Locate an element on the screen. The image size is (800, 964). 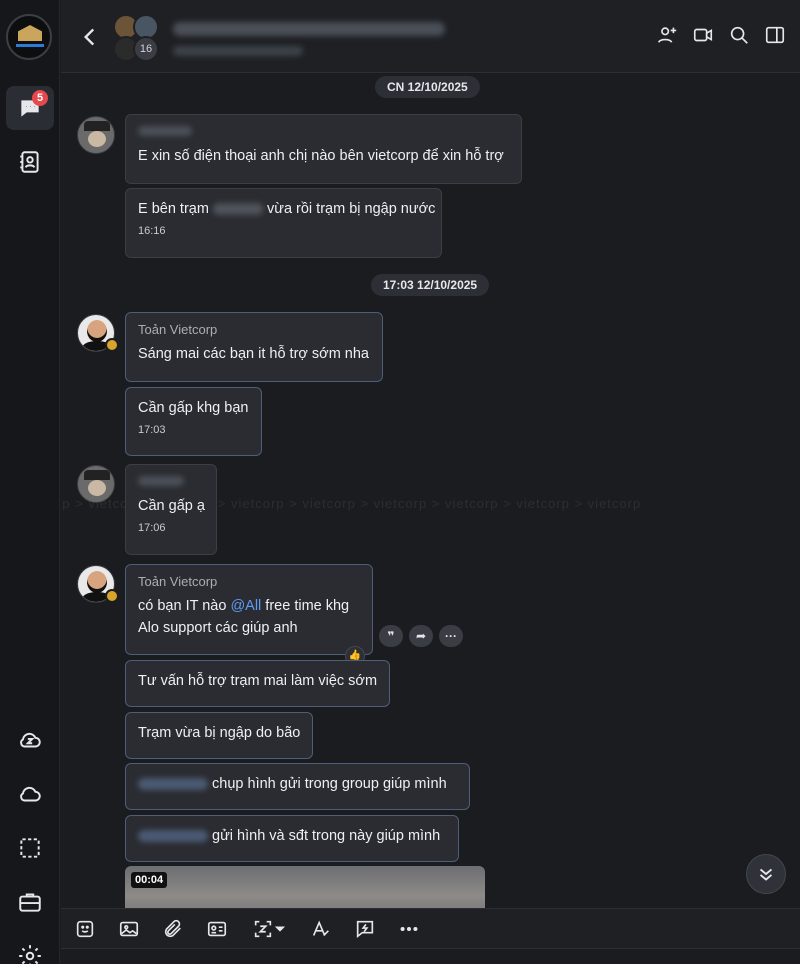
toolbox-icon is located at coordinates (30, 902).